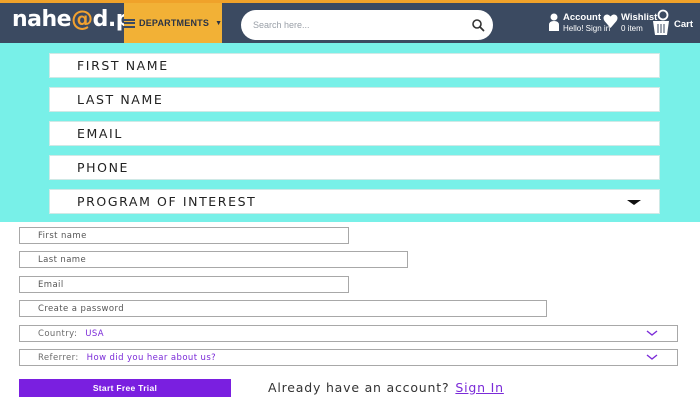 Image resolution: width=700 pixels, height=400 pixels. Describe the element at coordinates (42, 19) in the screenshot. I see `logo-text-start: nahe` at that location.